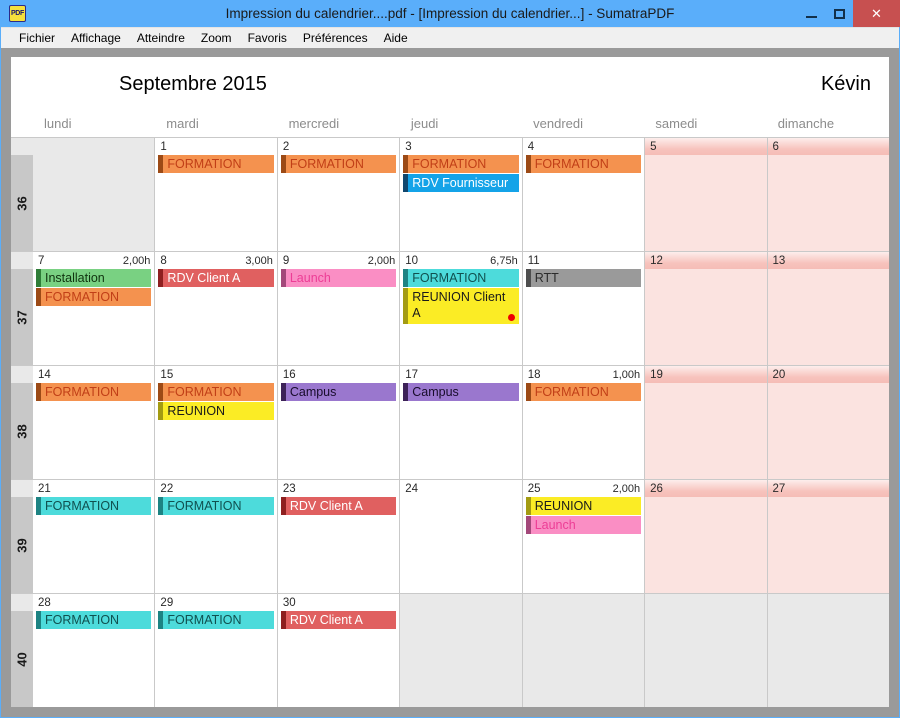 This screenshot has width=900, height=718. Describe the element at coordinates (706, 374) in the screenshot. I see `day-header: 19` at that location.